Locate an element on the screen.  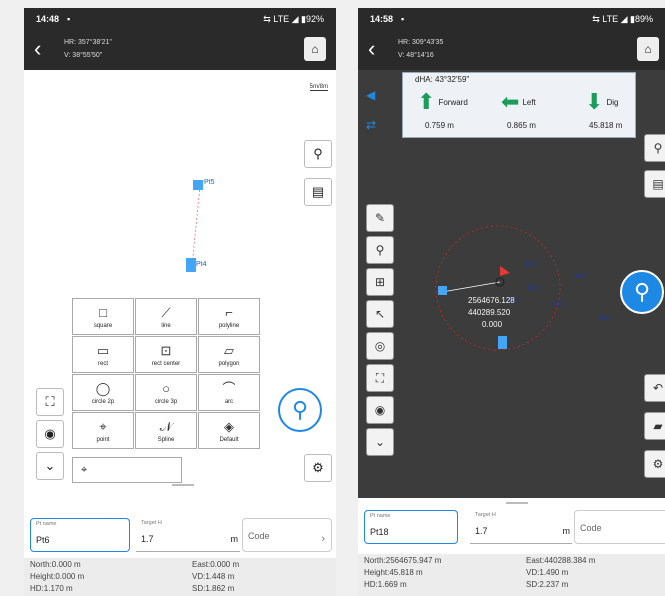
point-label-pt13: Pt13 is located at coordinates (560, 305).